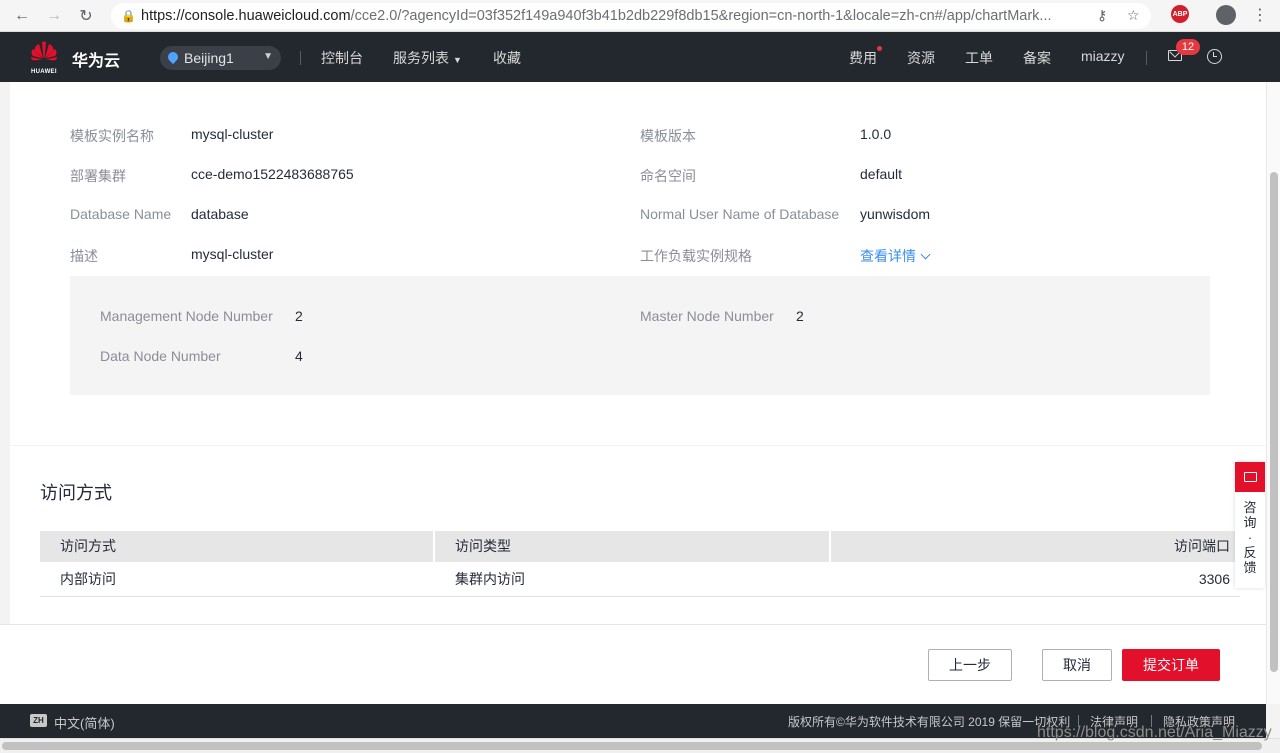 This screenshot has height=753, width=1280. Describe the element at coordinates (740, 214) in the screenshot. I see `db-user-label: Normal User Name of Database` at that location.